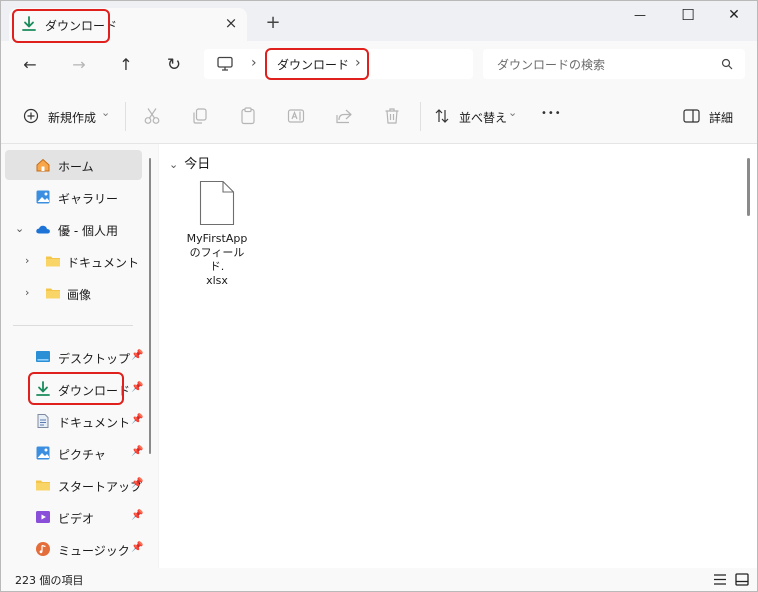 This screenshot has width=758, height=592. Describe the element at coordinates (551, 65) in the screenshot. I see `search-placeholder: ダウンロードの検索` at that location.